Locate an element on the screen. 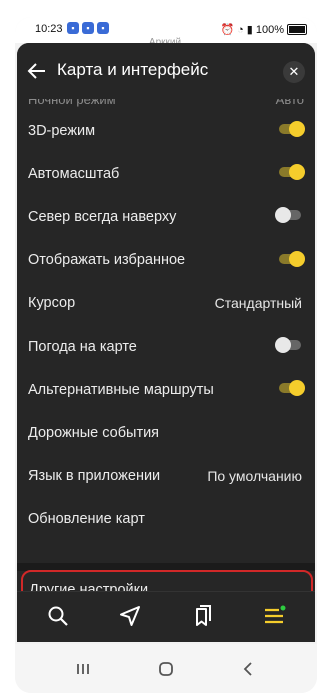 The width and height of the screenshot is (332, 700). setting-auto-zoom: Автомасштаб is located at coordinates (166, 173).